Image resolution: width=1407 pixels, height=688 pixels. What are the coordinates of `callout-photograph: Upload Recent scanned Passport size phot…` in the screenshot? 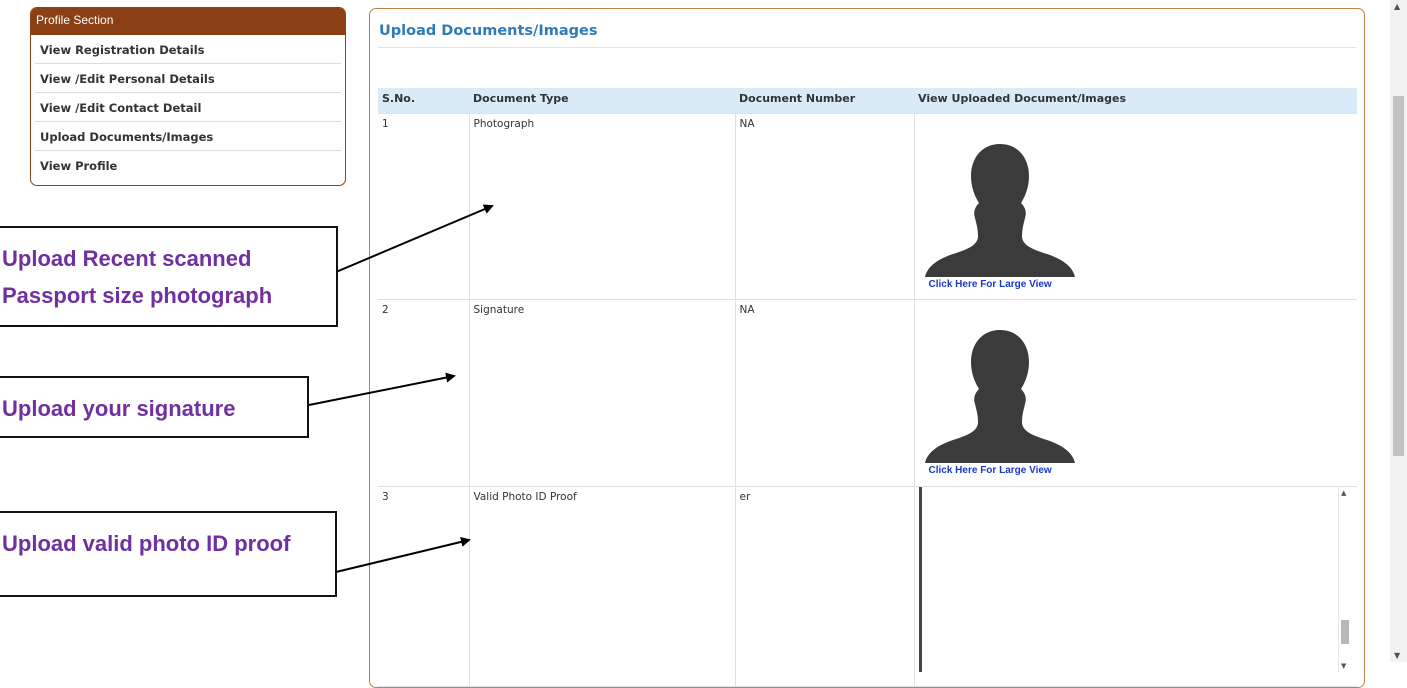 It's located at (169, 276).